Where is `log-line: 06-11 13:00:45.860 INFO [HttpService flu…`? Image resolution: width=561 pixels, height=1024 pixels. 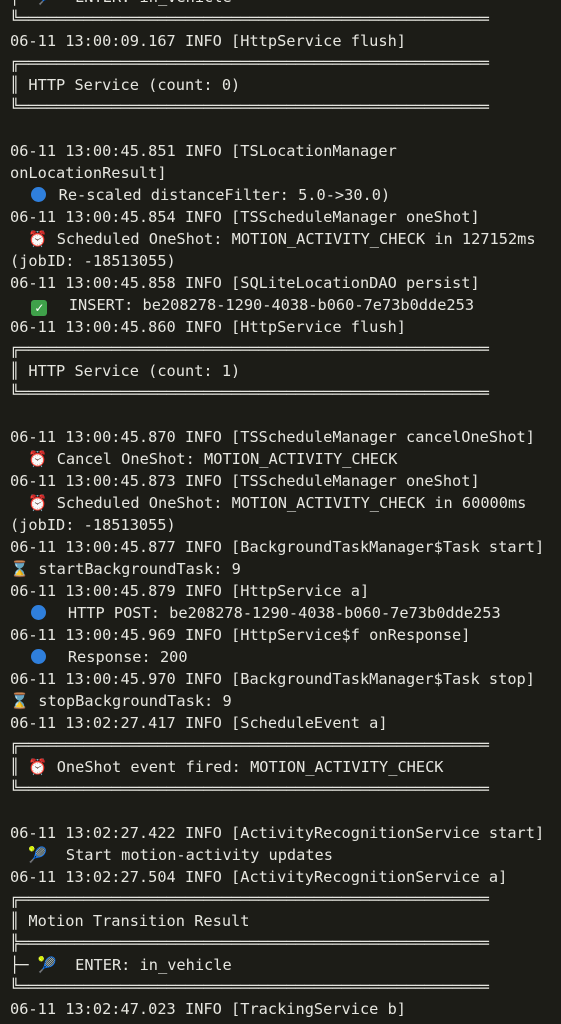 log-line: 06-11 13:00:45.860 INFO [HttpService flu… is located at coordinates (208, 327).